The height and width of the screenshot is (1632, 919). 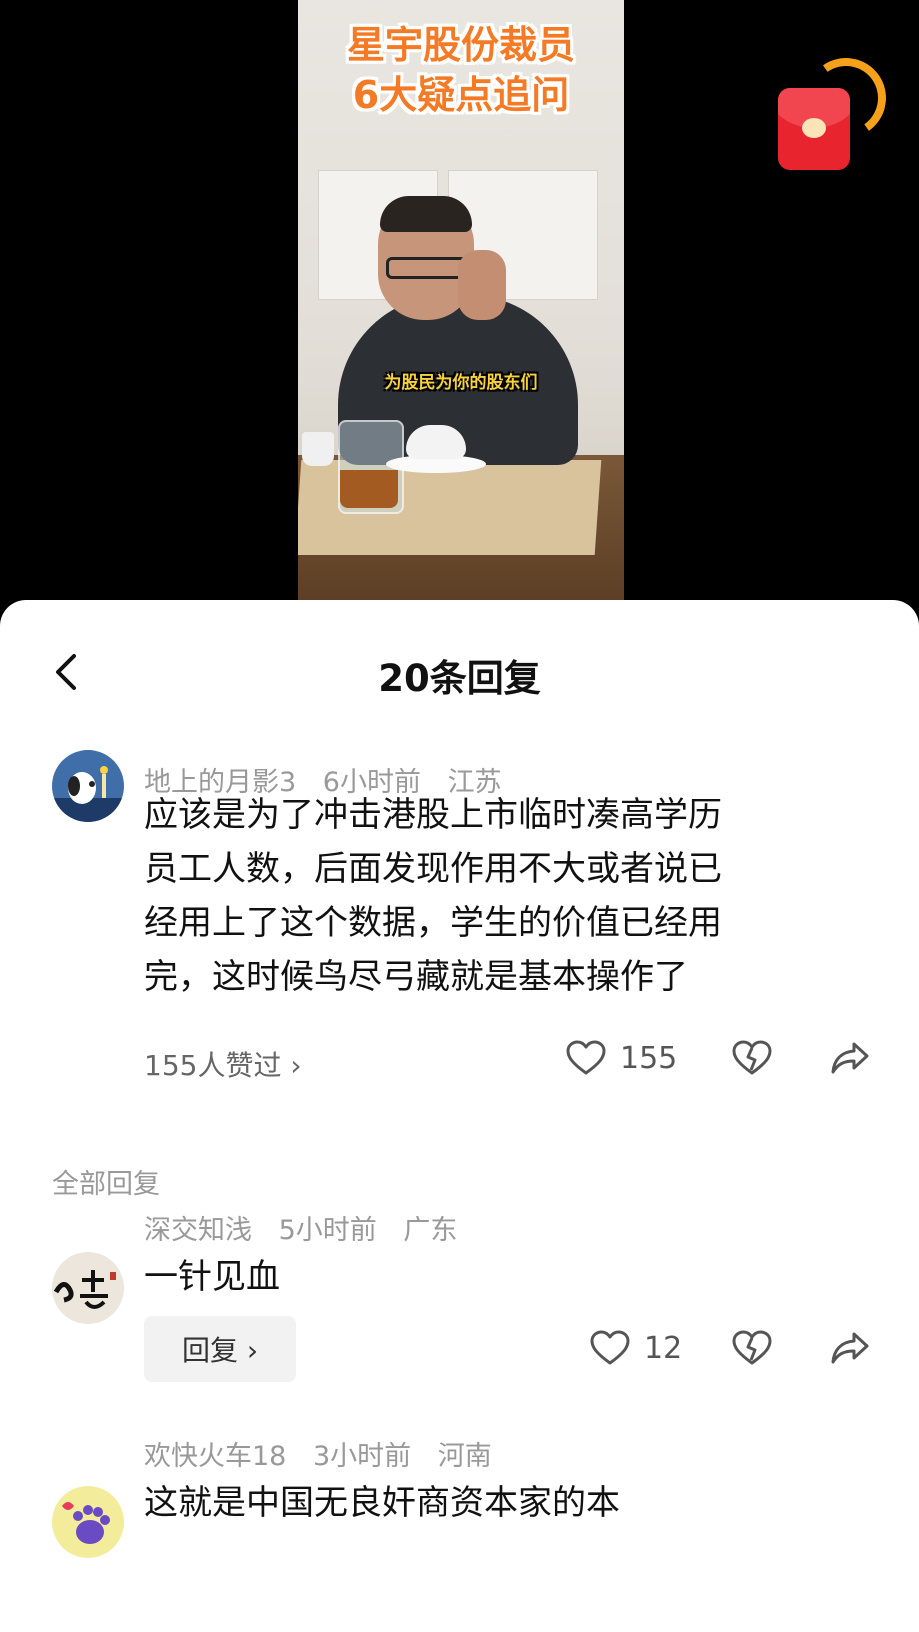 What do you see at coordinates (649, 1058) in the screenshot?
I see `like-count: 155` at bounding box center [649, 1058].